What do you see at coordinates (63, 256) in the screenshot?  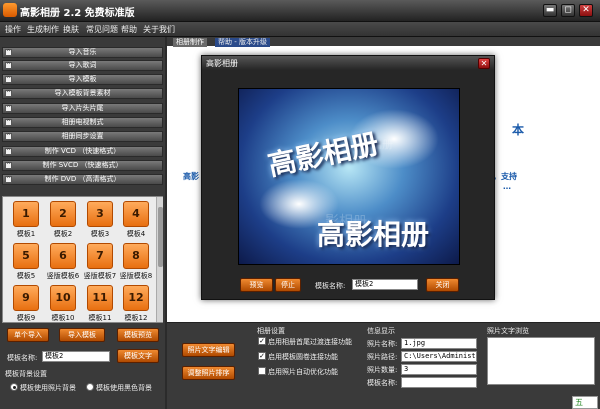 I see `template-thumb: 6` at bounding box center [63, 256].